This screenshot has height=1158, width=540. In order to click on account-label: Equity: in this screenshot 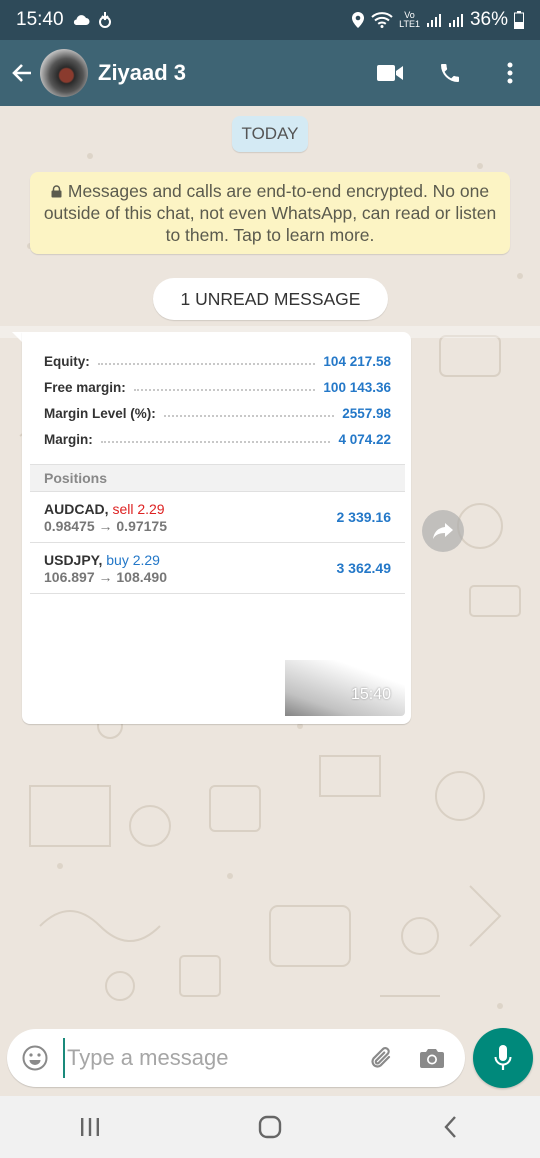, I will do `click(67, 361)`.